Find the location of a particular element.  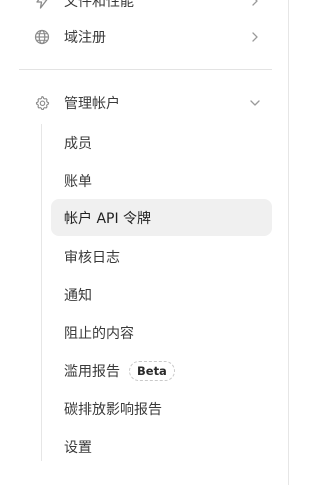

lightning-icon is located at coordinates (42, 5).